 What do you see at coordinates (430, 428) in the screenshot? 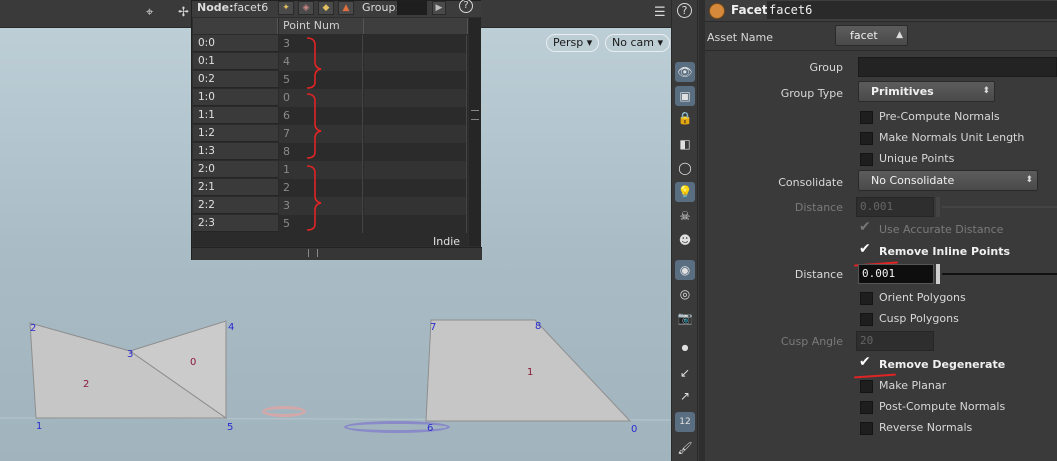
I see `point-number-label: 6` at bounding box center [430, 428].